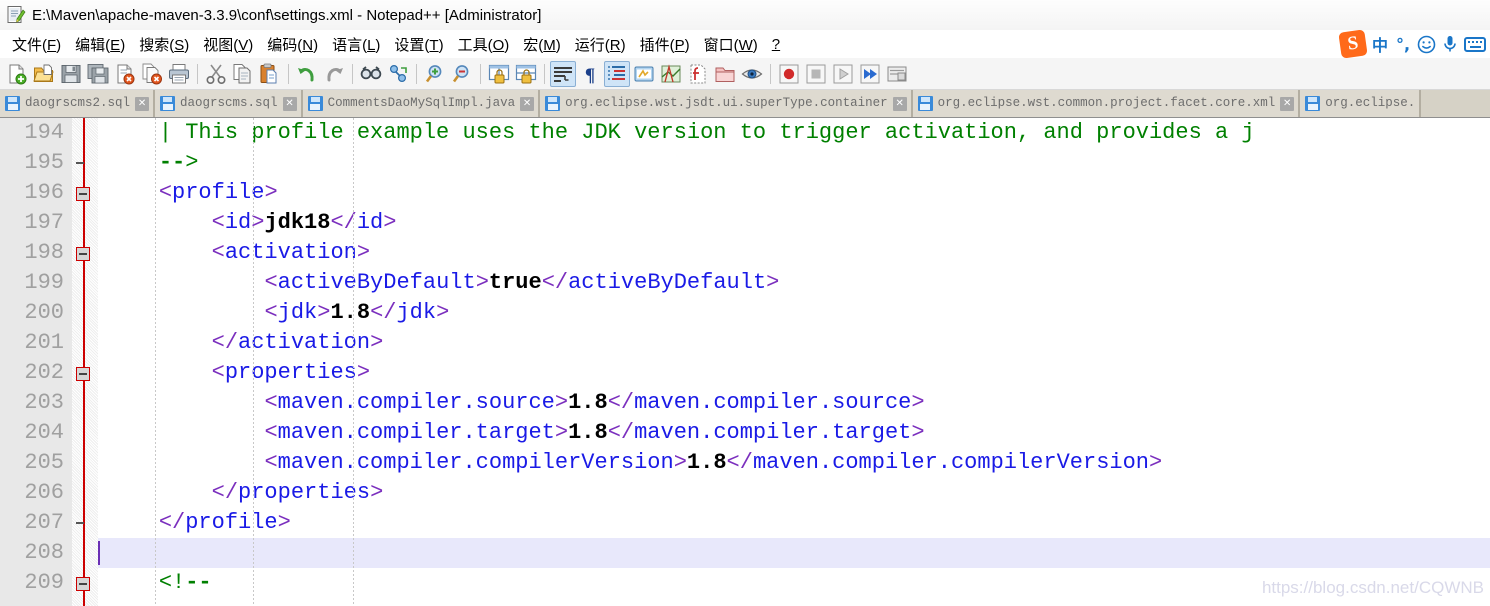 The width and height of the screenshot is (1490, 606). I want to click on ime-chinese-mode-icon: 中, so click(1380, 44).